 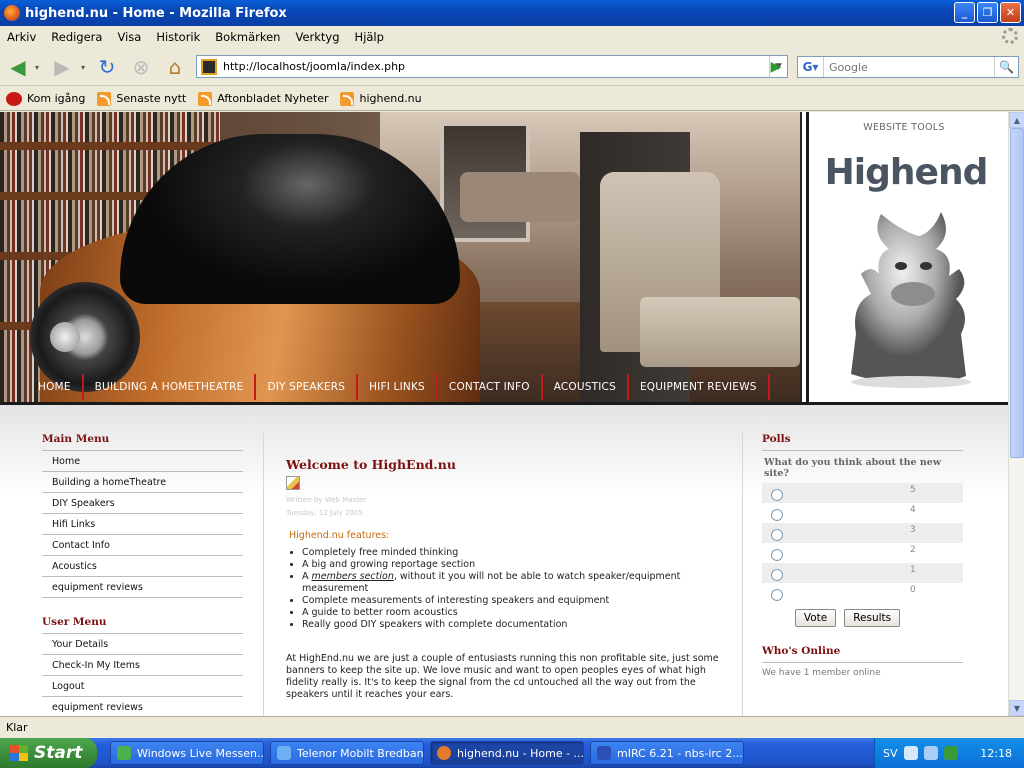 I want to click on menu-hjalp: Hjälp, so click(x=370, y=37).